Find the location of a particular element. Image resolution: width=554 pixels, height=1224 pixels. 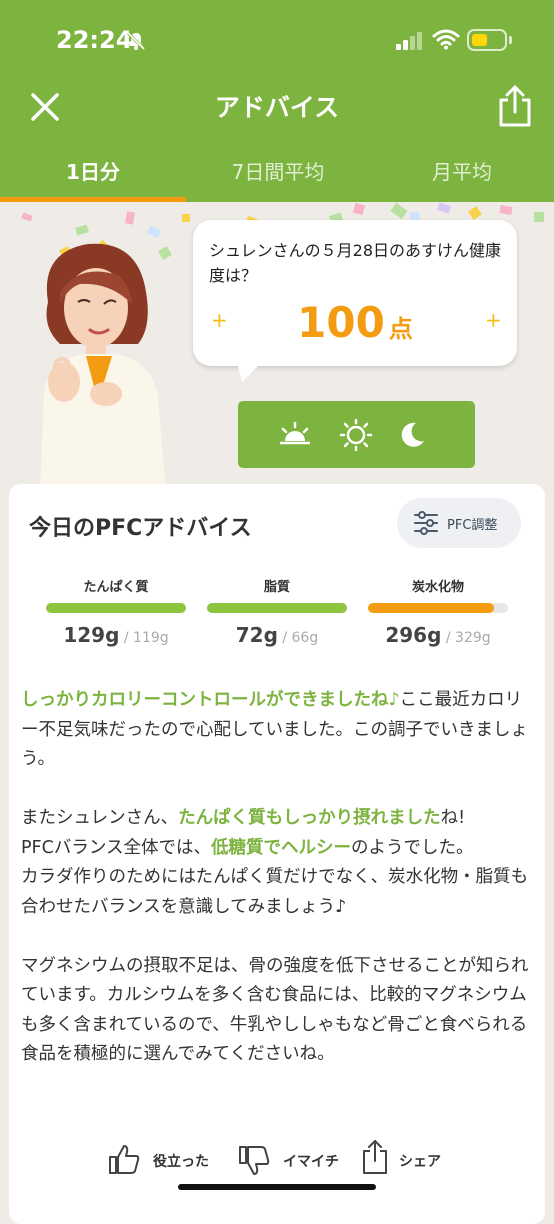

pfc-adjust-label: PFC調整 is located at coordinates (472, 525).